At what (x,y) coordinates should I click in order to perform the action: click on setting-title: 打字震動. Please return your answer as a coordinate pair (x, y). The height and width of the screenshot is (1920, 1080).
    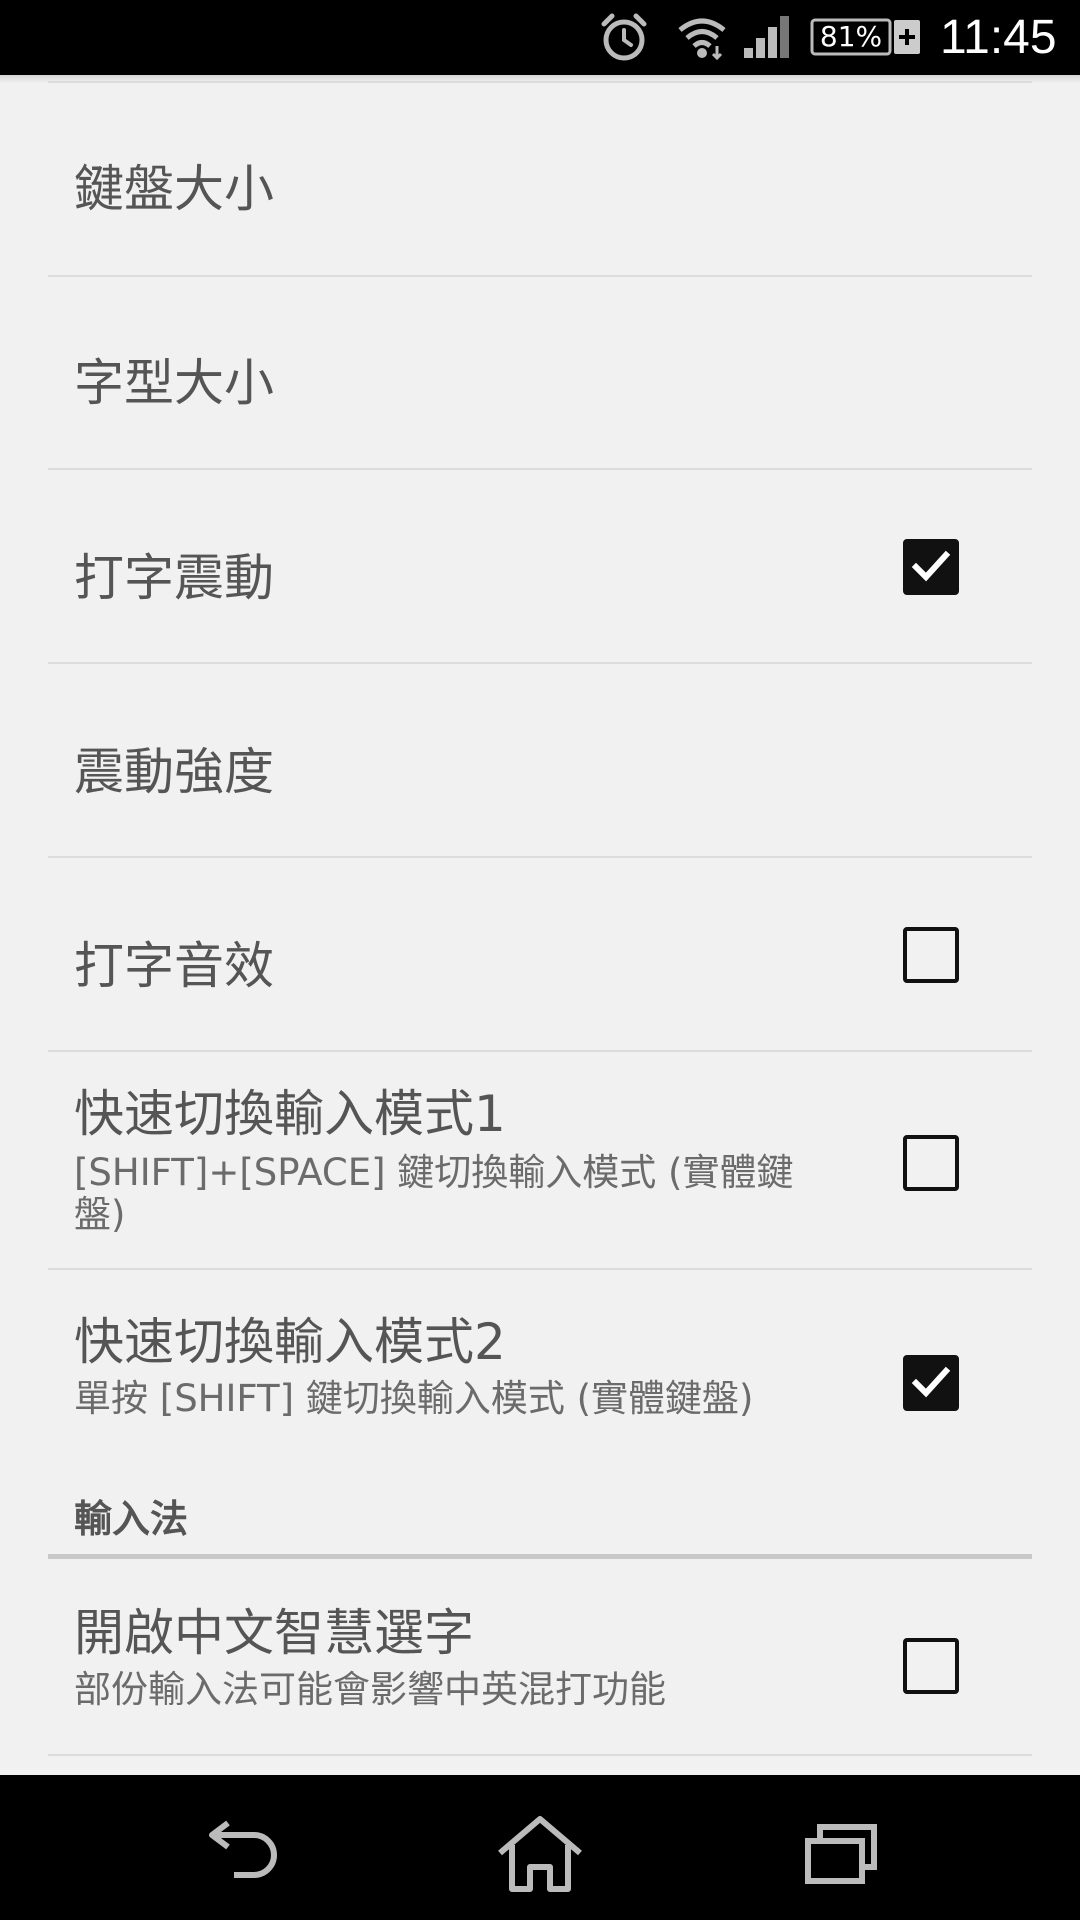
    Looking at the image, I should click on (174, 578).